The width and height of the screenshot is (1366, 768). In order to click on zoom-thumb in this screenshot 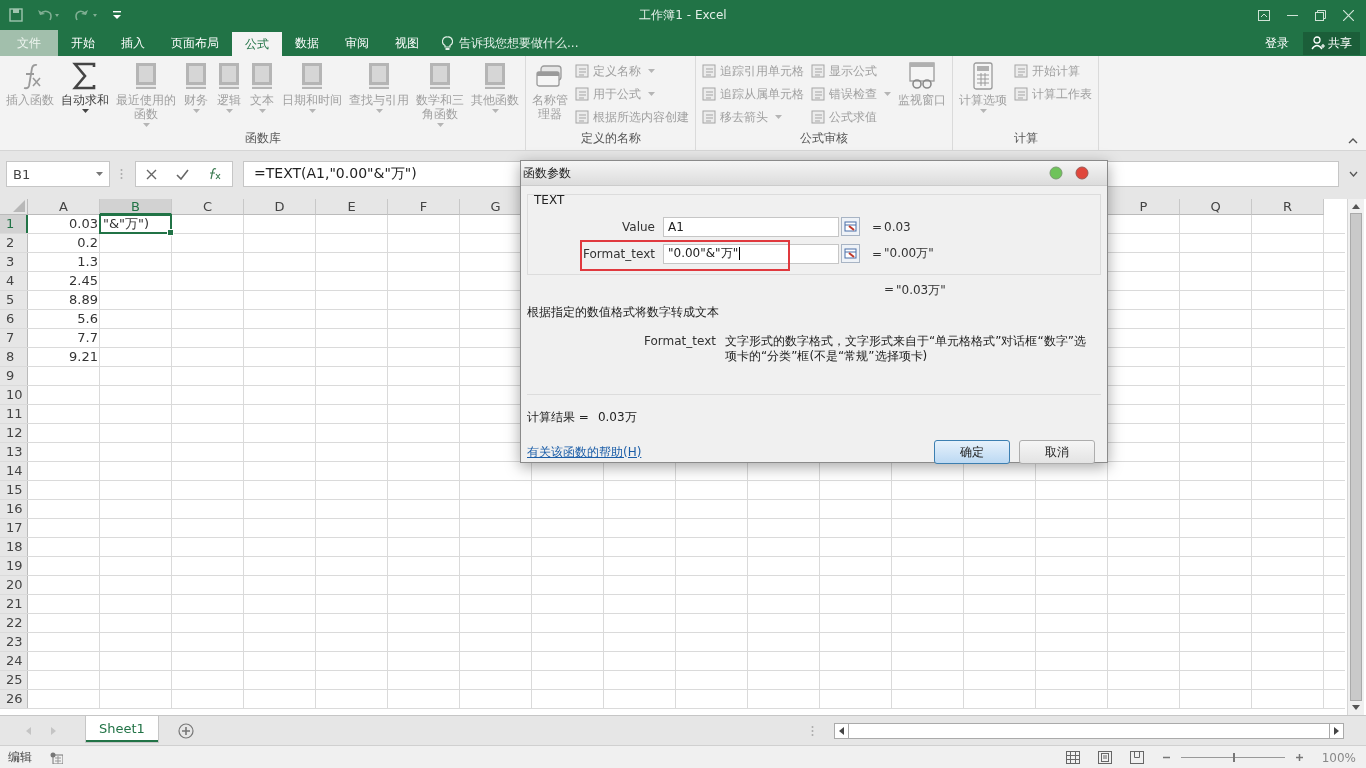, I will do `click(1233, 757)`.